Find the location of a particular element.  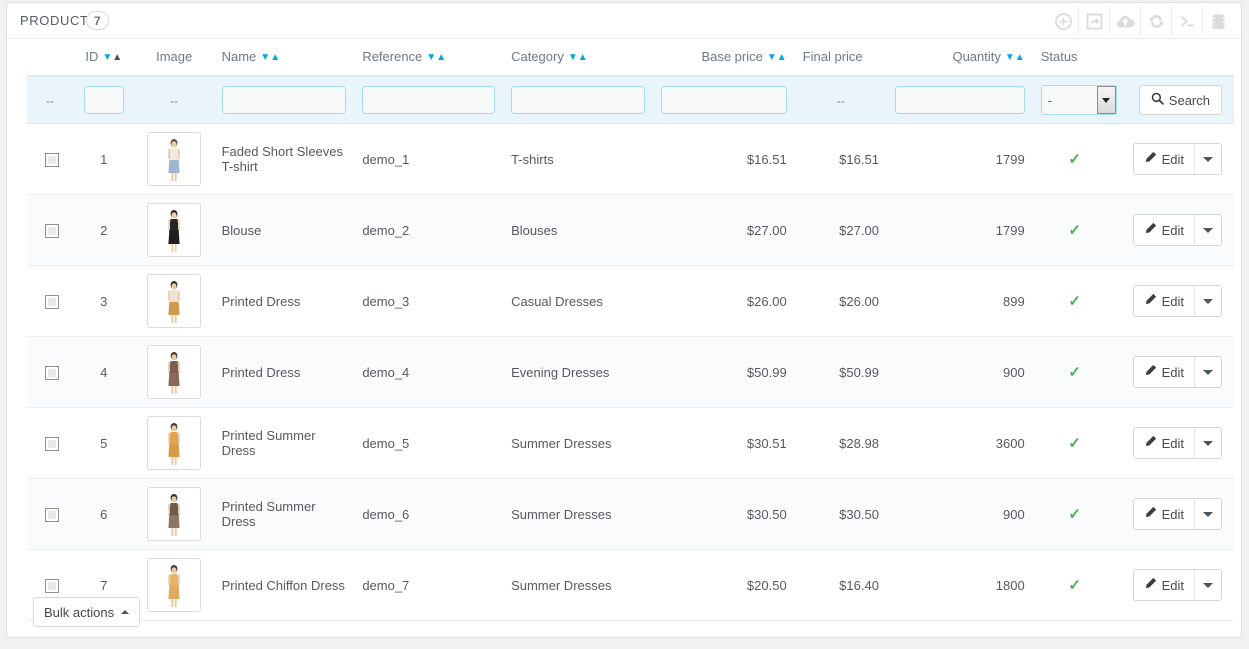

sort-arrows-quantity: ▼▲ is located at coordinates (1015, 58).